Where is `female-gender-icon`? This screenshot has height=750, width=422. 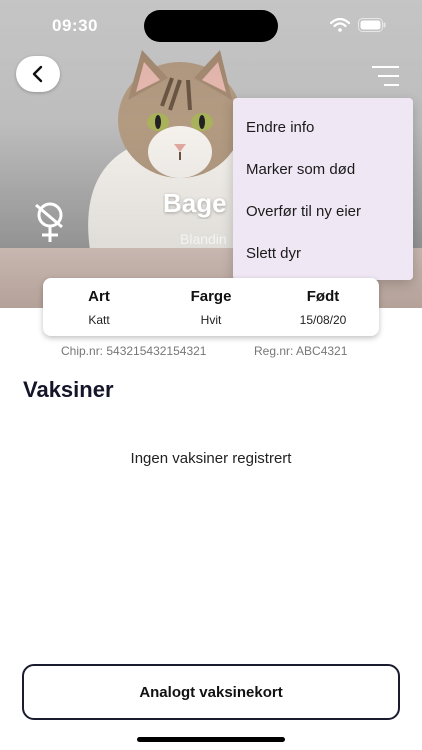
female-gender-icon is located at coordinates (49, 222).